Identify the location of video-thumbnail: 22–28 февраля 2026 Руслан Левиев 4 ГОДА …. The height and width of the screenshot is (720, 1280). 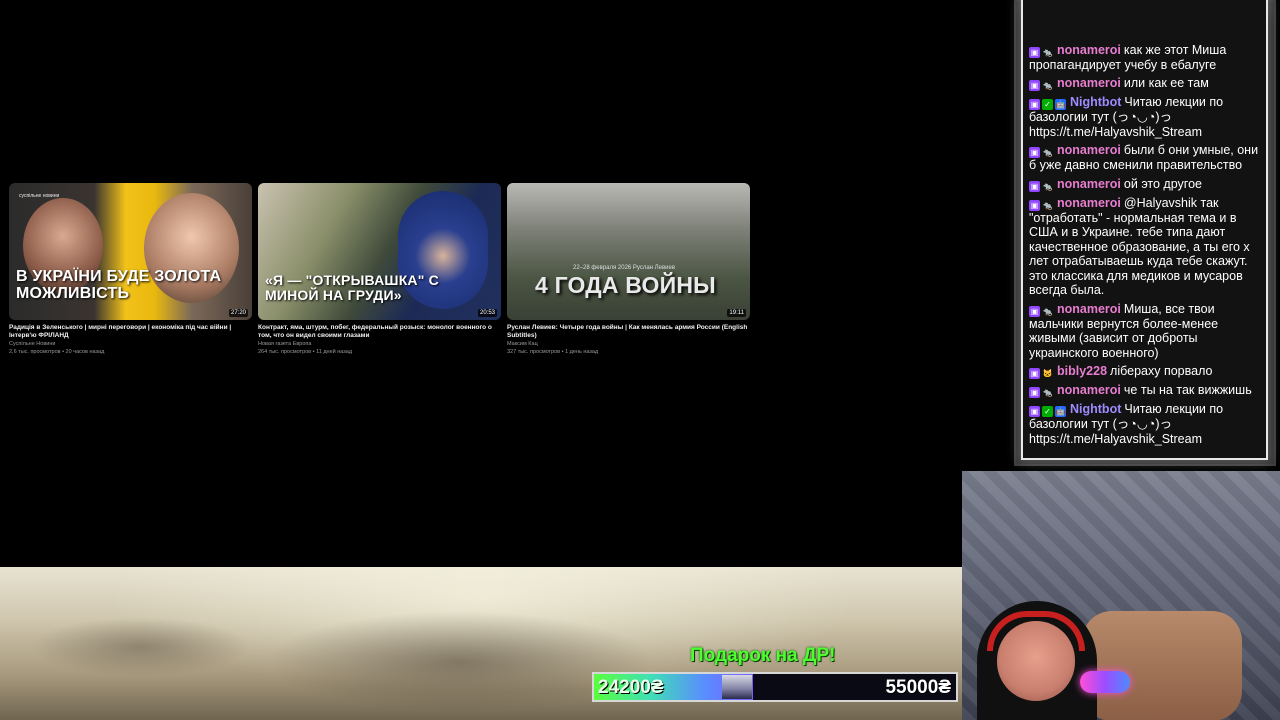
(628, 251).